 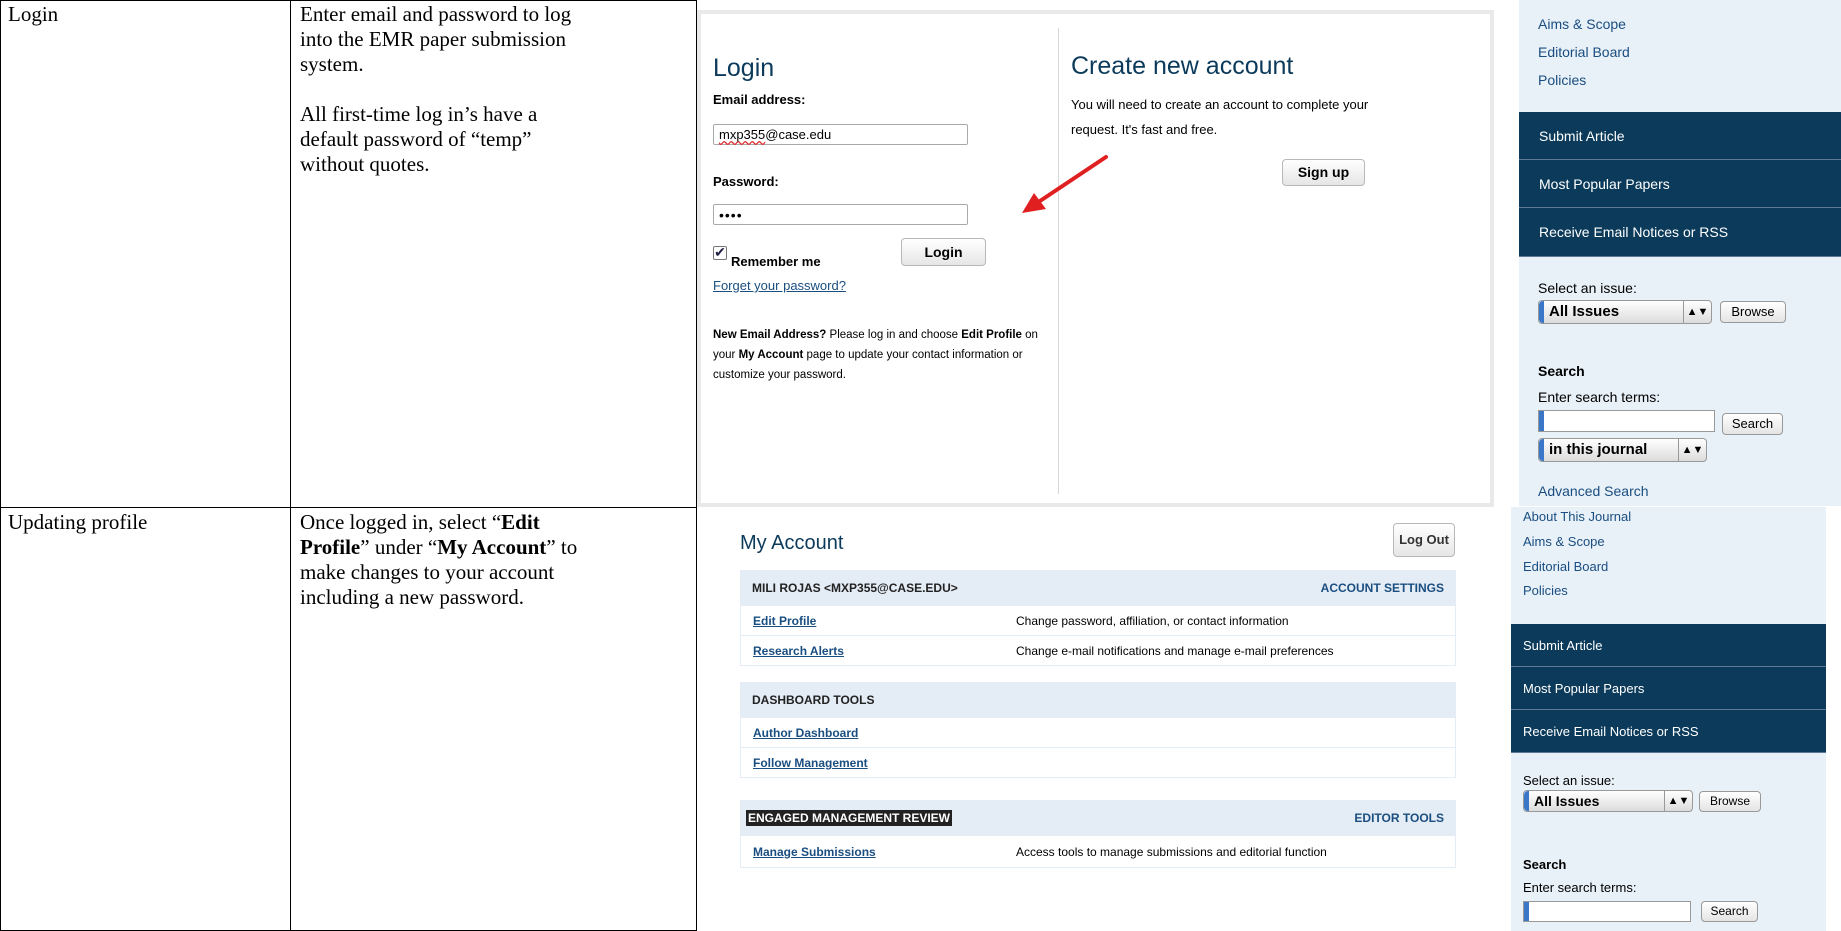 I want to click on table-row: Follow Management, so click(x=1098, y=763).